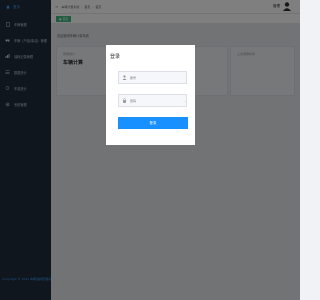 This screenshot has width=320, height=300. Describe the element at coordinates (115, 57) in the screenshot. I see `dialog-title: 登录` at that location.